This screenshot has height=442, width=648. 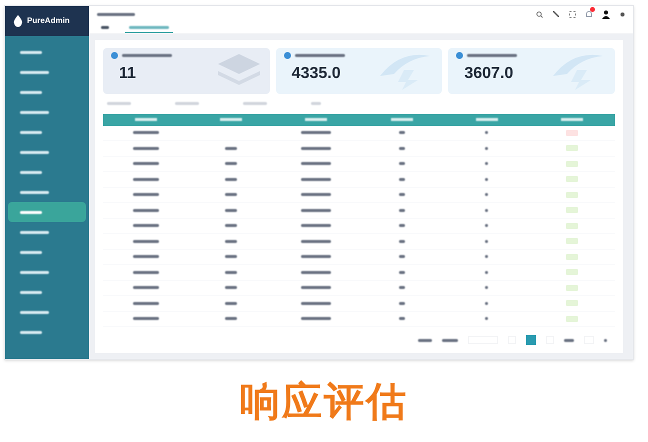 What do you see at coordinates (572, 14) in the screenshot?
I see `fullscreen-icon` at bounding box center [572, 14].